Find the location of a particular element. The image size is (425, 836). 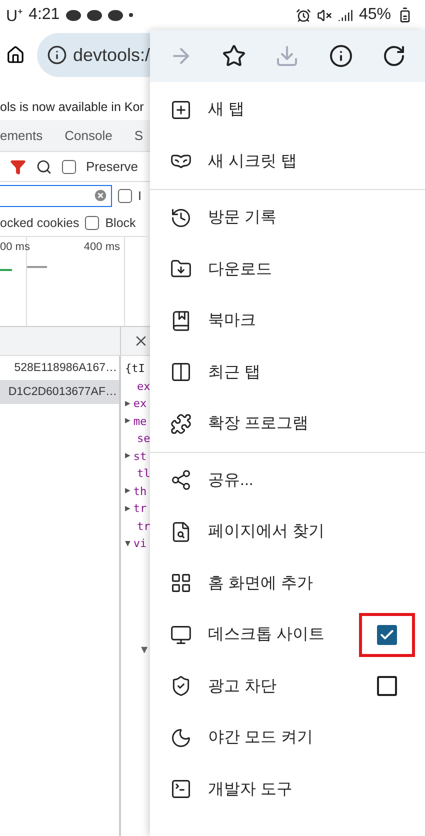

menu-item: 데스크톱 사이트 is located at coordinates (275, 635).